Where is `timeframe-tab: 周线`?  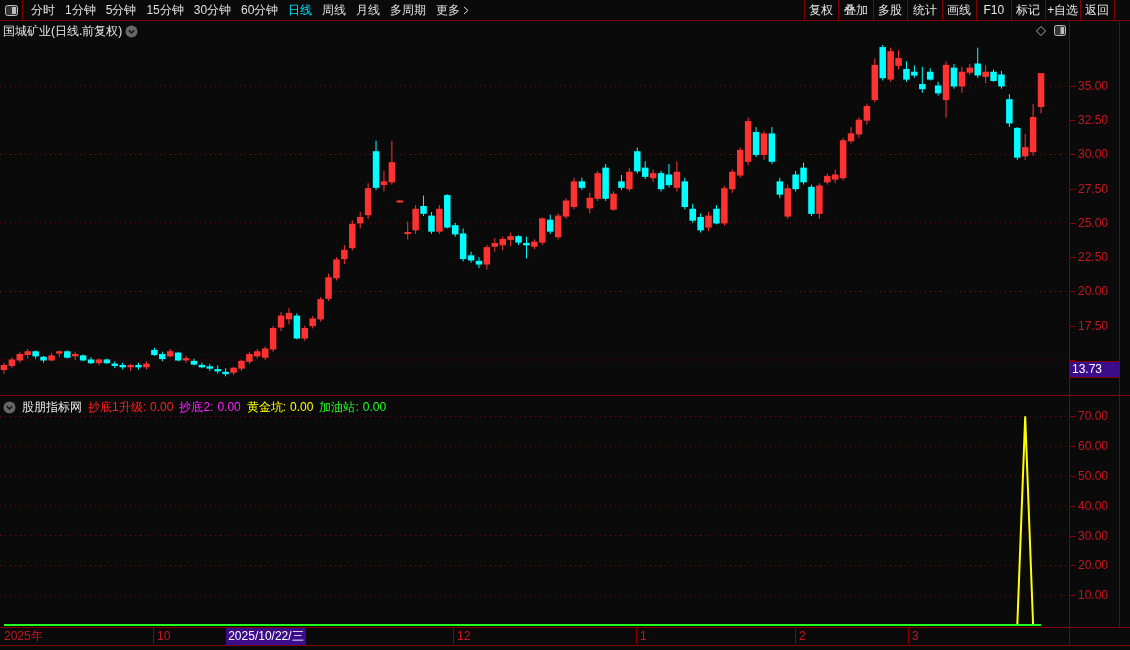 timeframe-tab: 周线 is located at coordinates (334, 10).